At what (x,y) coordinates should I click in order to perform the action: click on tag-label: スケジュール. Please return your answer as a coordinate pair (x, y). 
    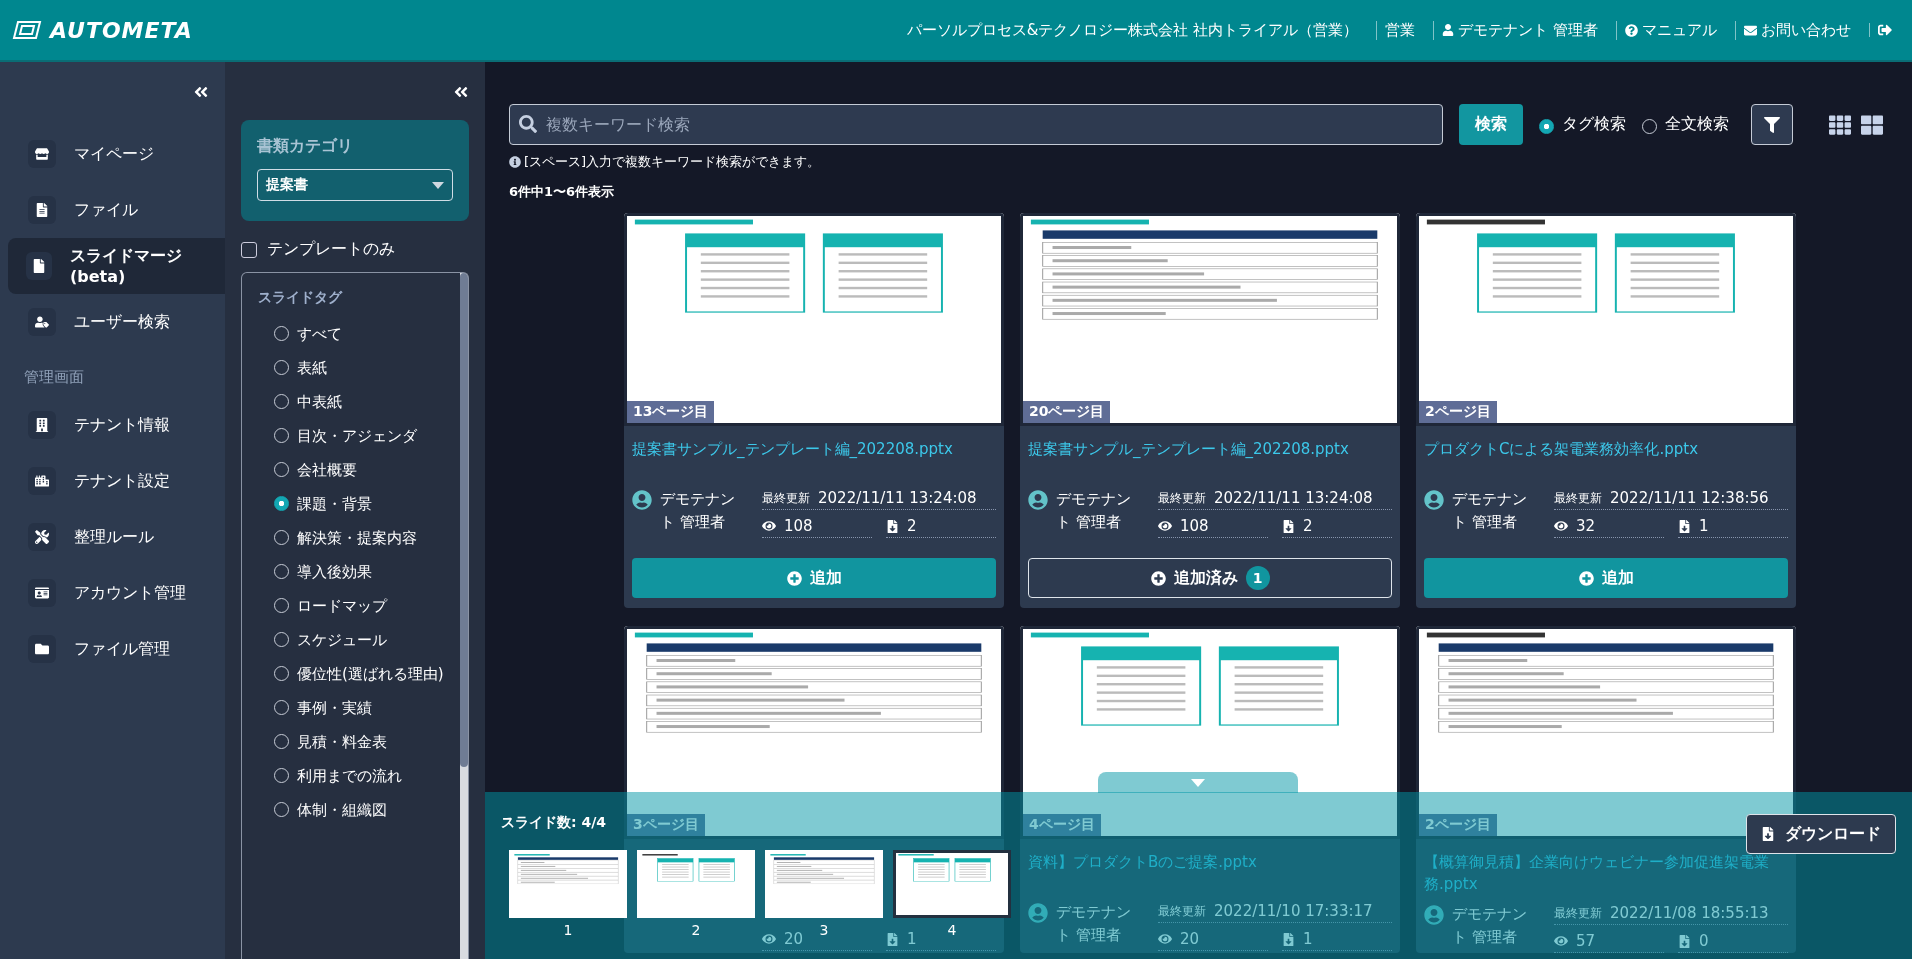
    Looking at the image, I should click on (342, 640).